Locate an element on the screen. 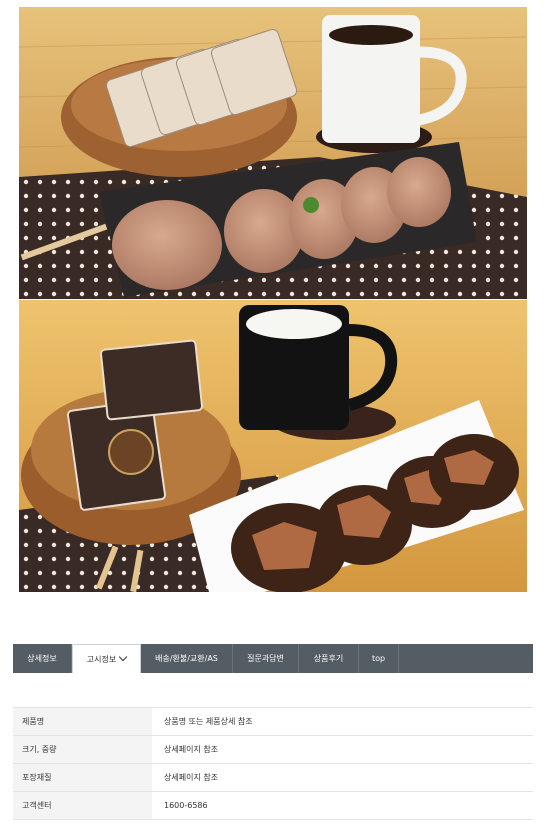  tab-reviews: 상품후기 is located at coordinates (329, 658).